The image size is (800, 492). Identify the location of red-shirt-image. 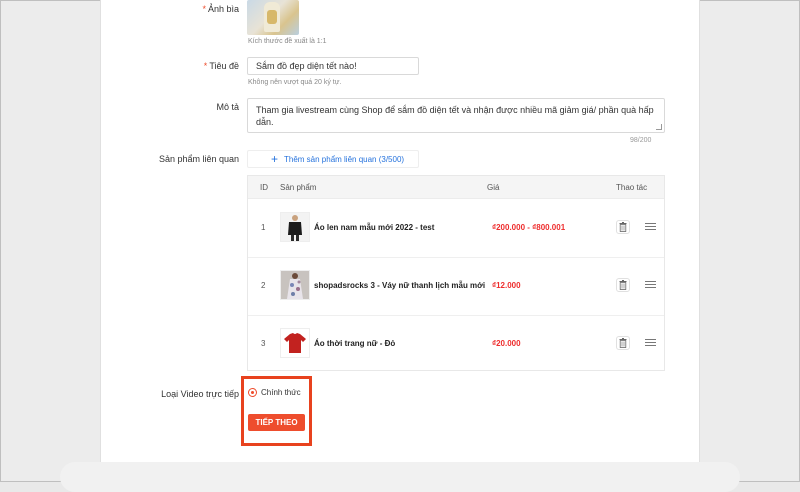
(295, 343).